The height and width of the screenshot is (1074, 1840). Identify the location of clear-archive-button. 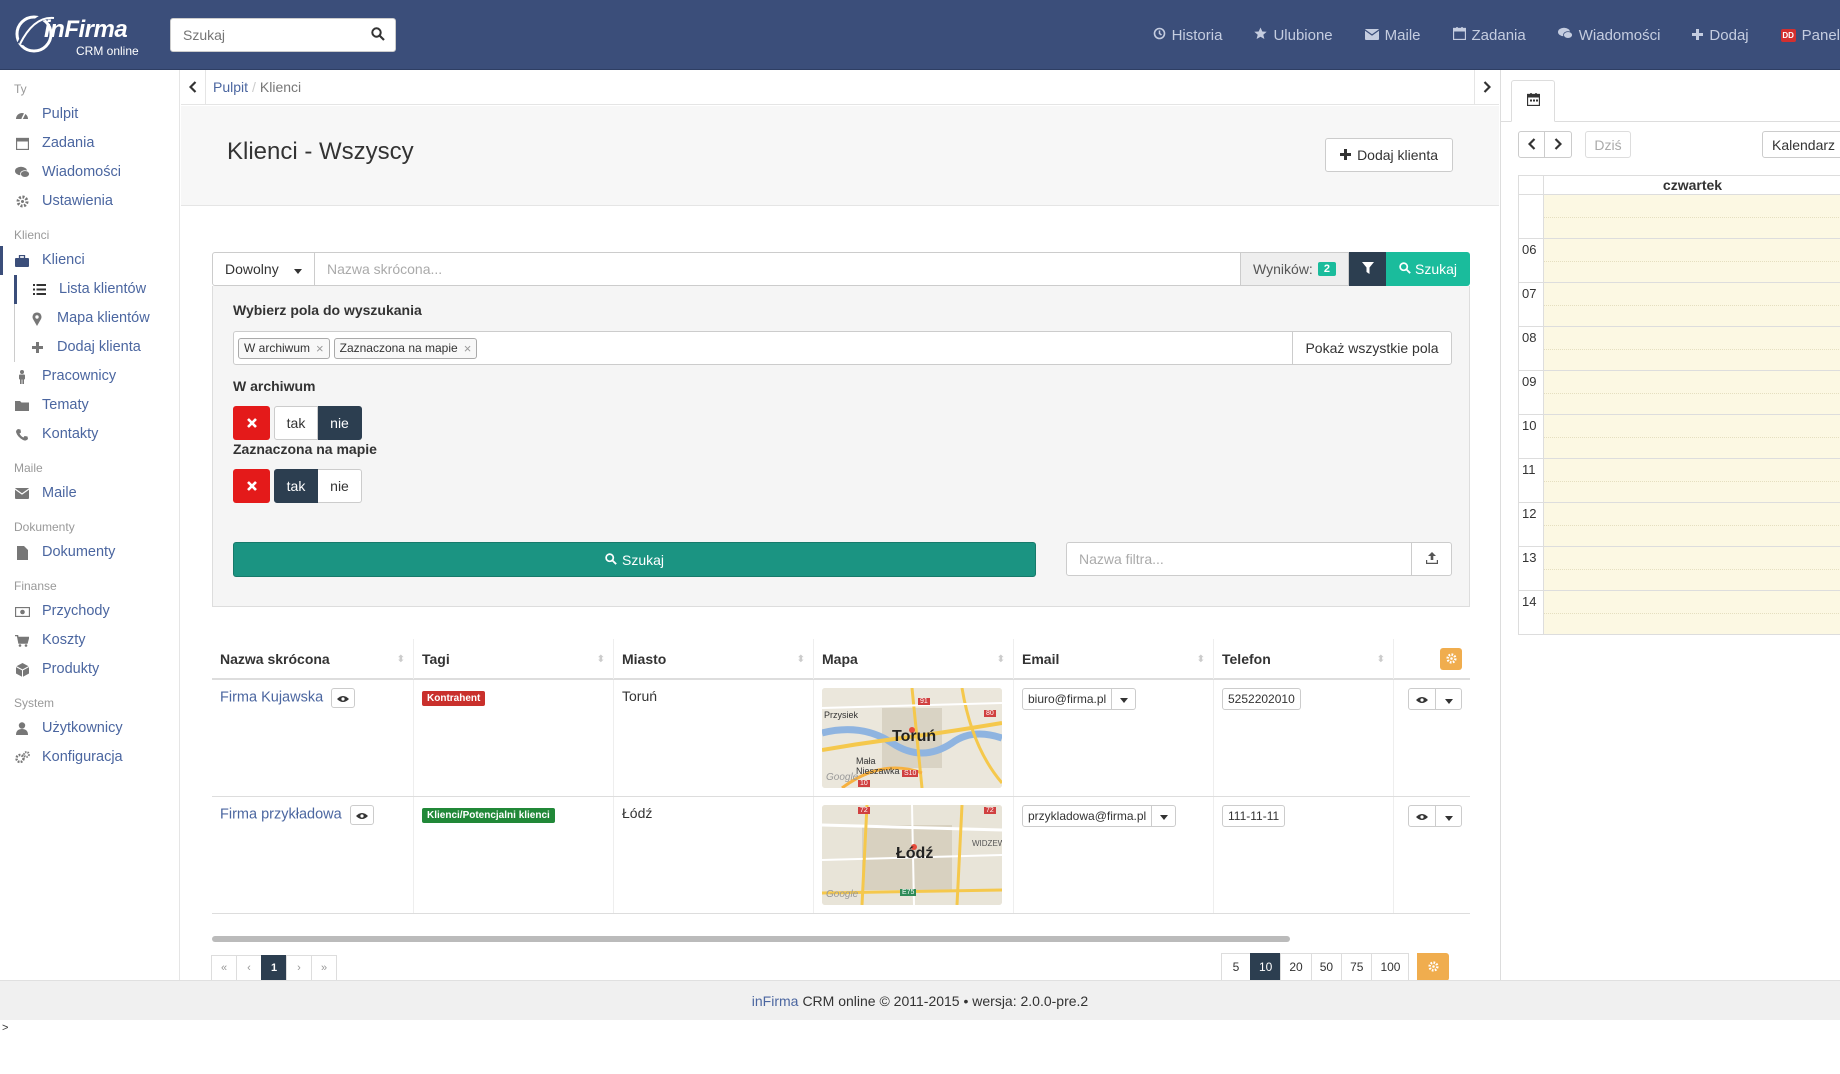
(251, 423).